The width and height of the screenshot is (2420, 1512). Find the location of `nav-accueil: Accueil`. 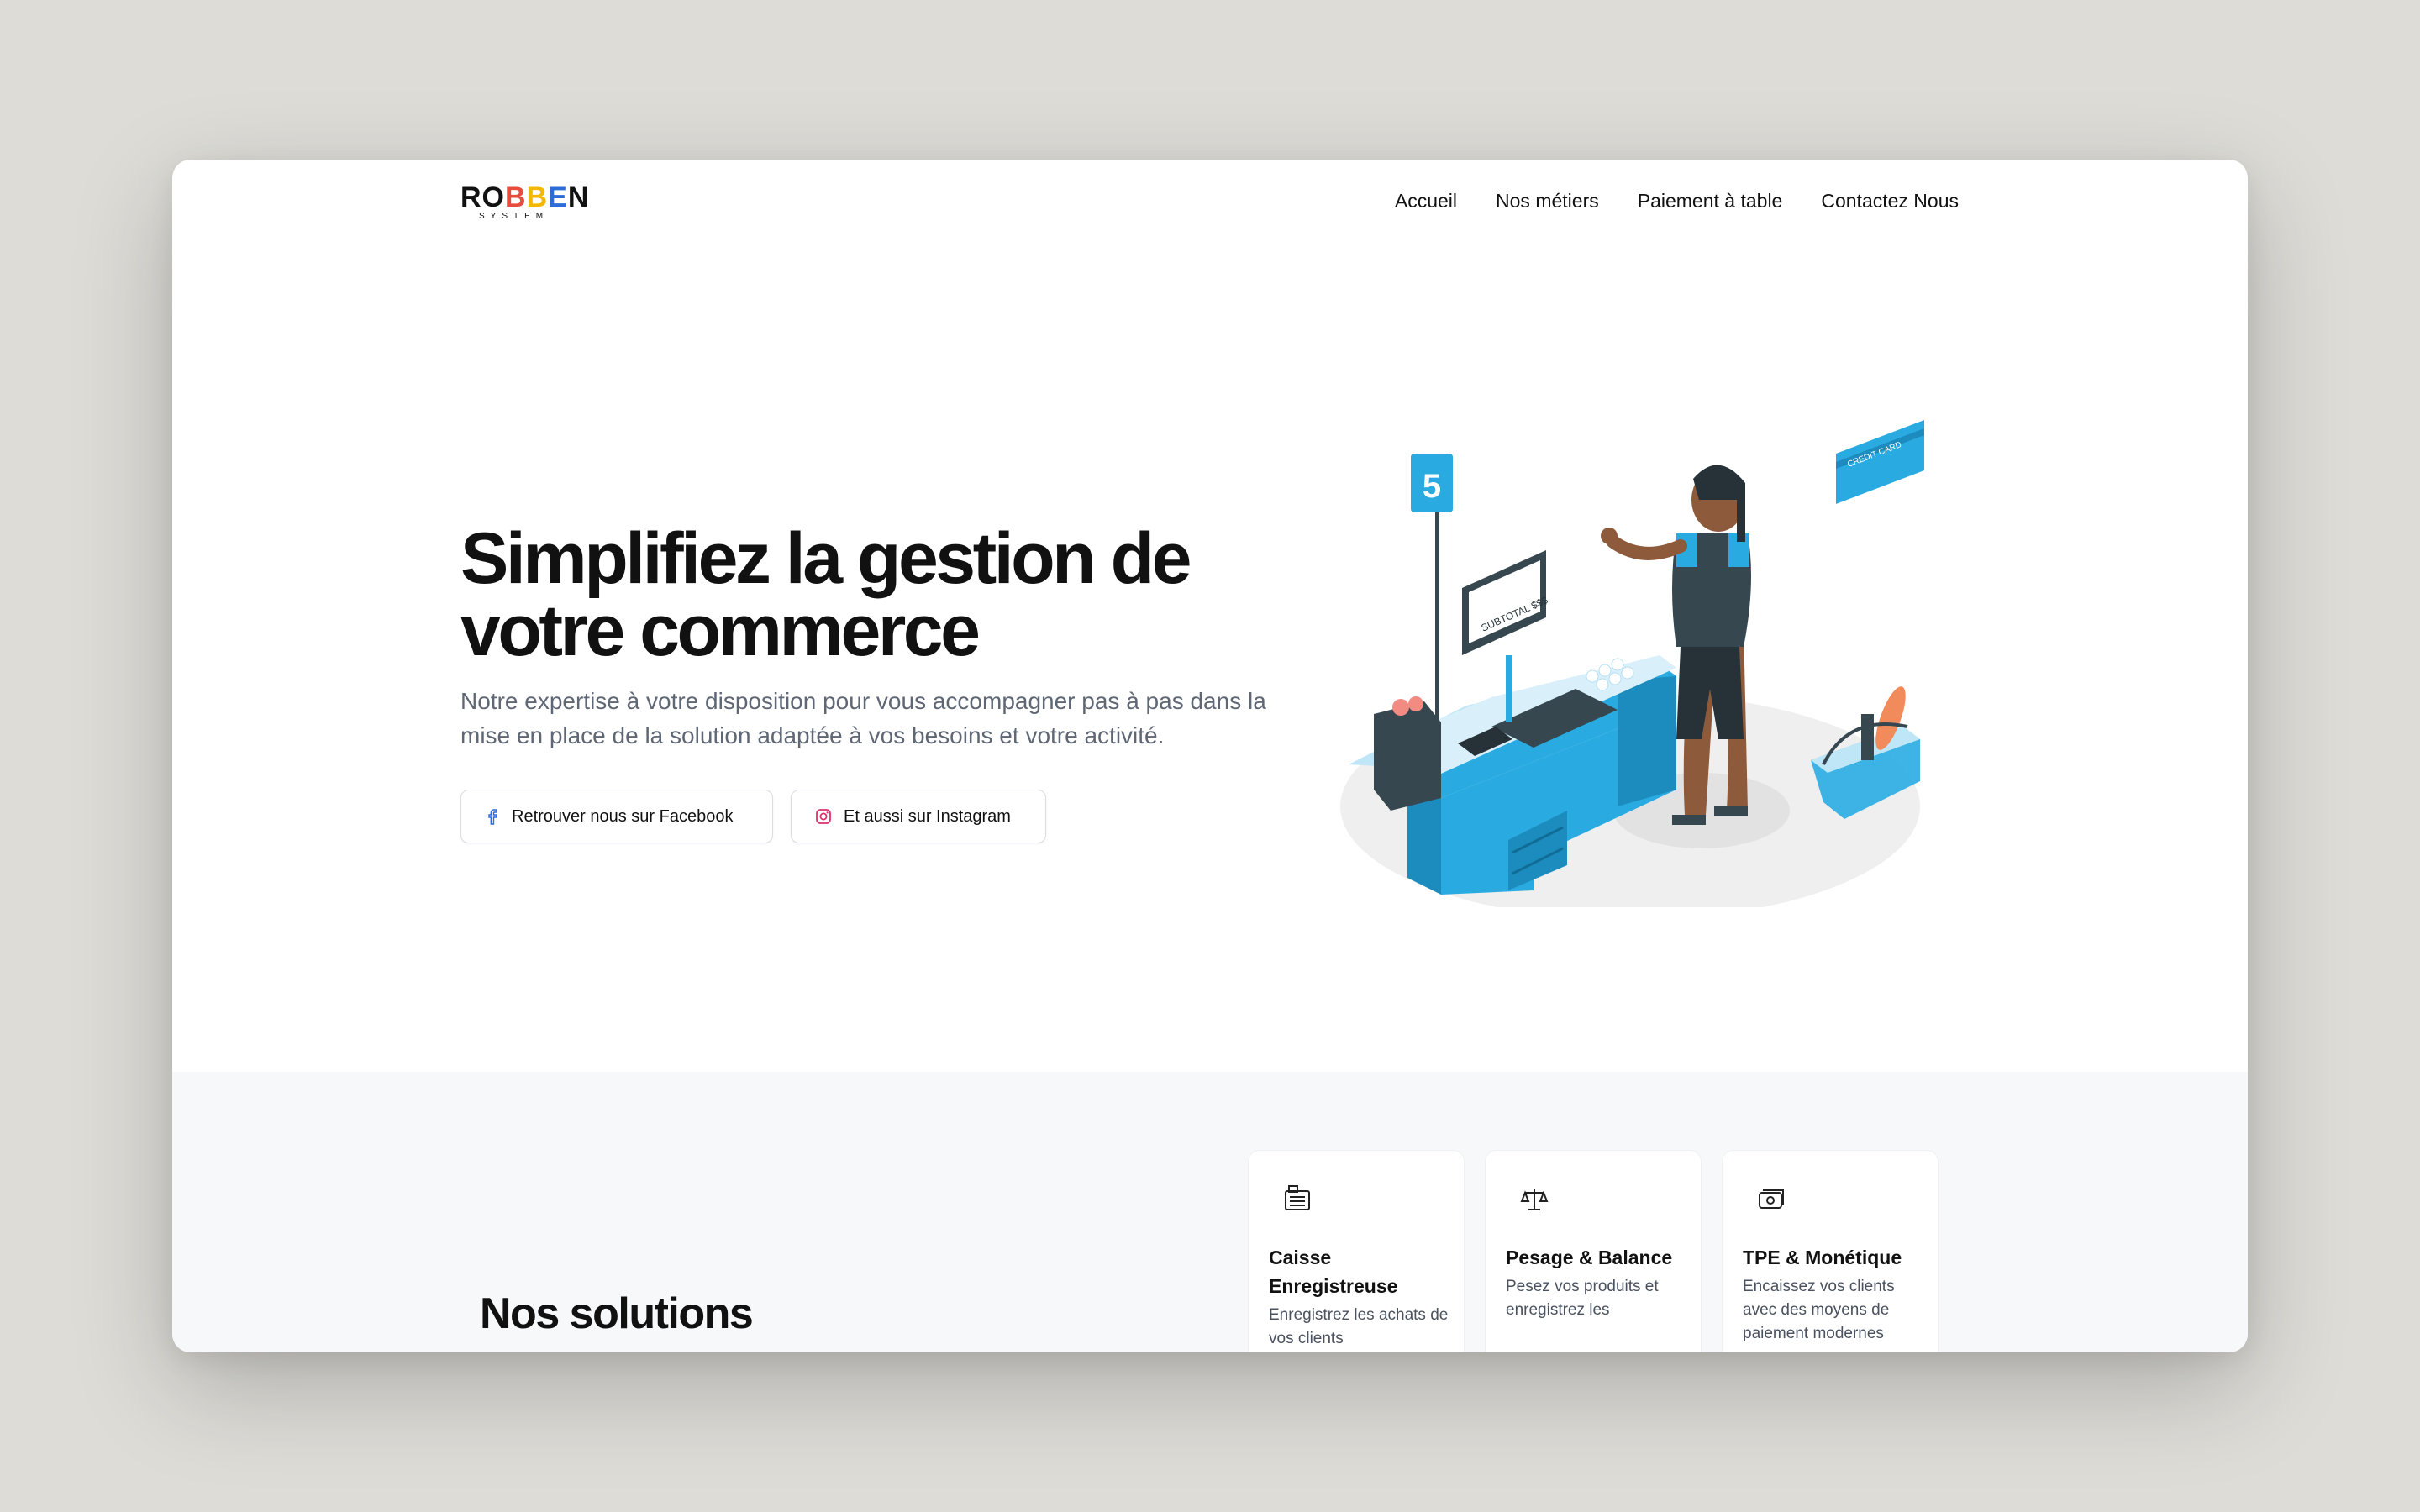

nav-accueil: Accueil is located at coordinates (1426, 200).